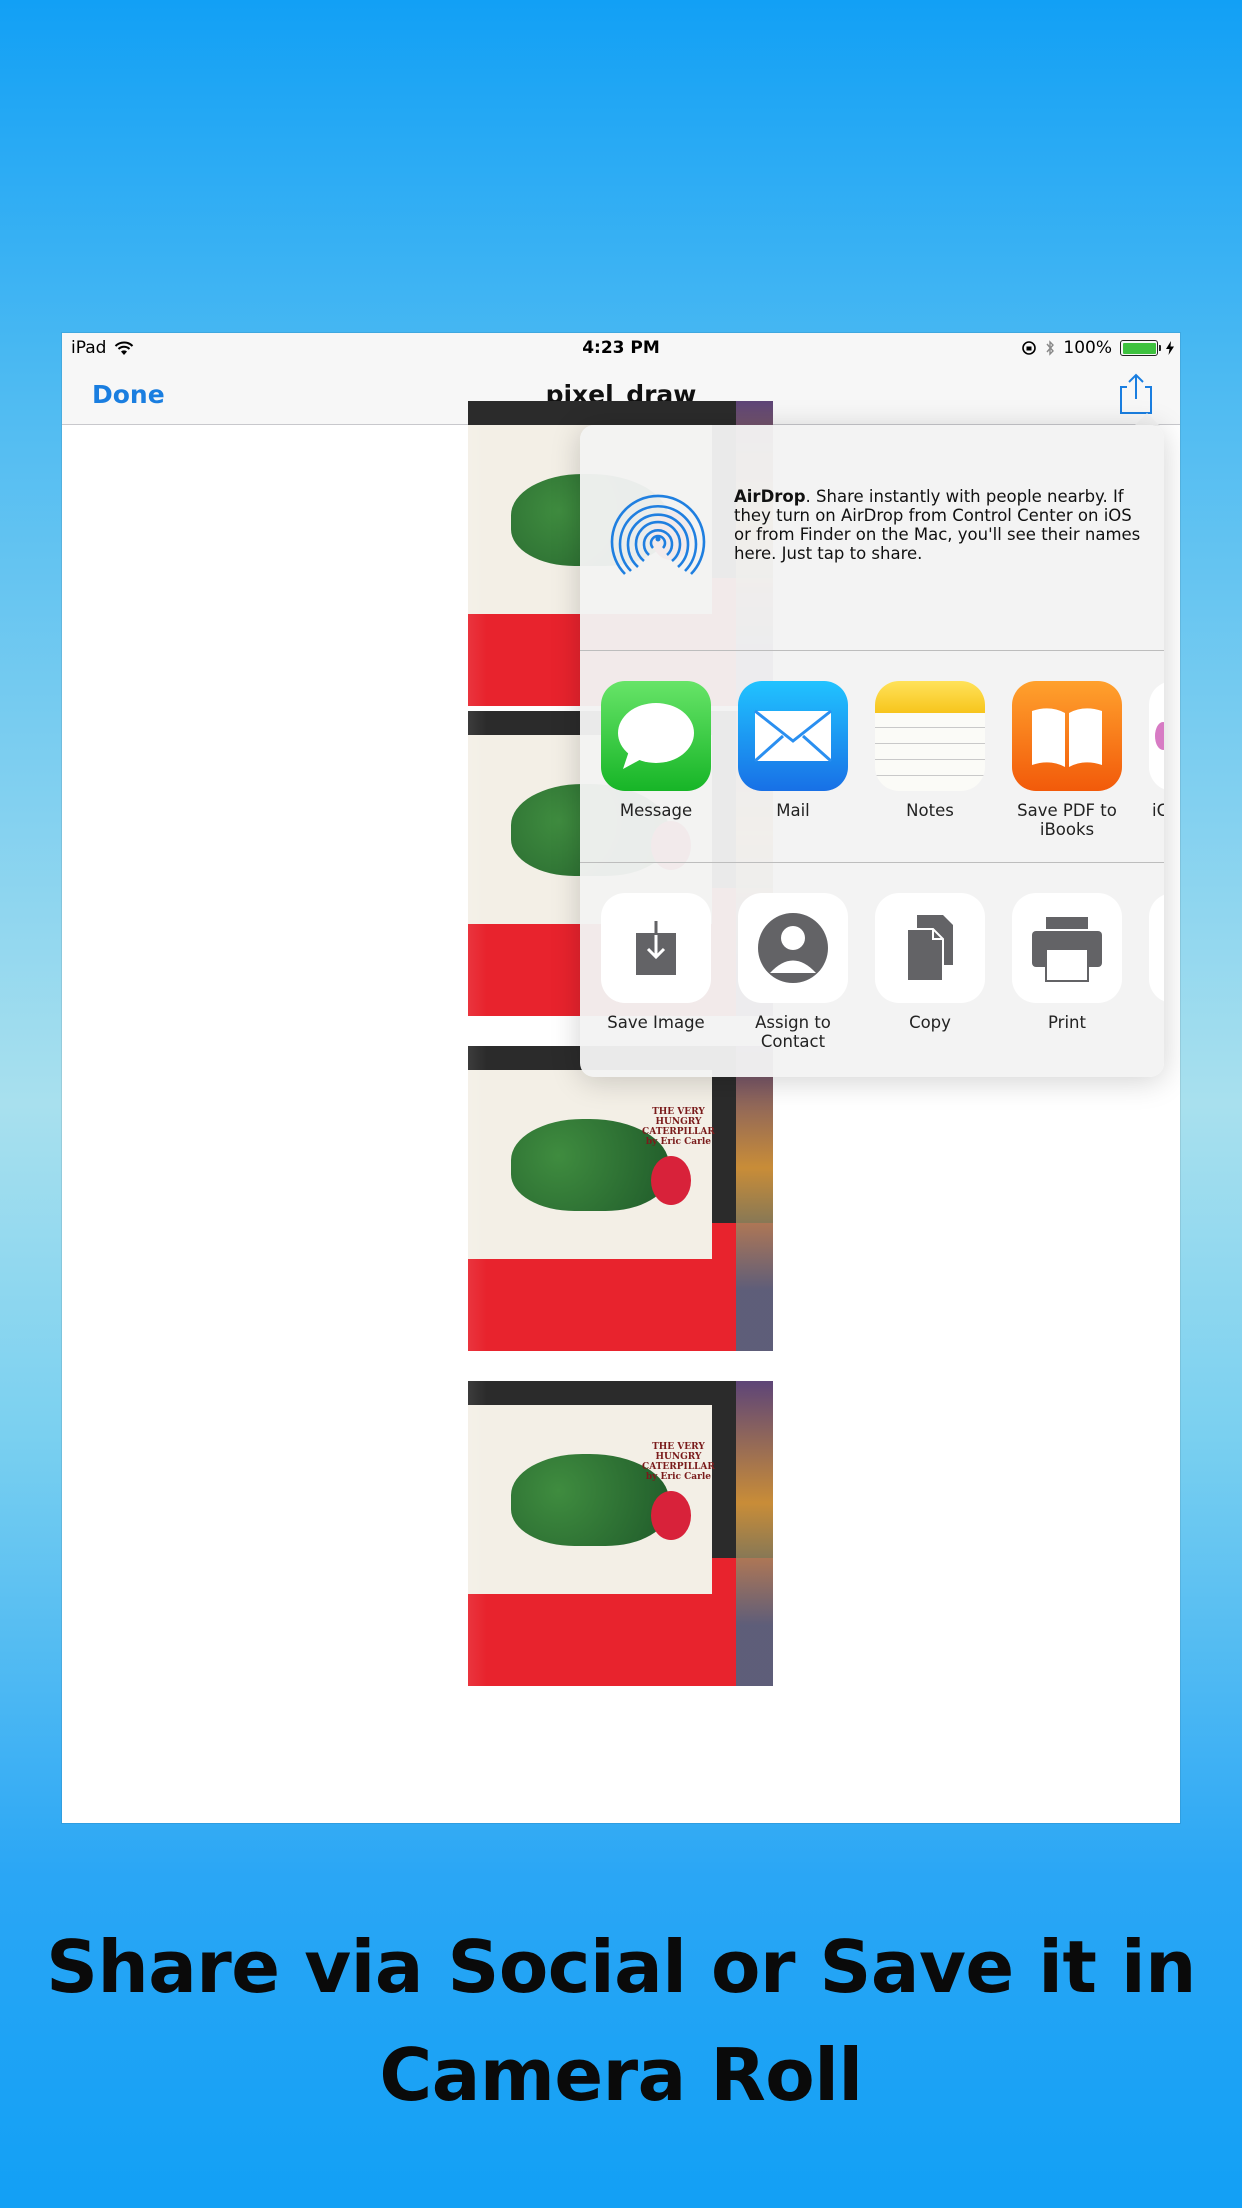 The width and height of the screenshot is (1242, 2208). What do you see at coordinates (930, 736) in the screenshot?
I see `notes-icon` at bounding box center [930, 736].